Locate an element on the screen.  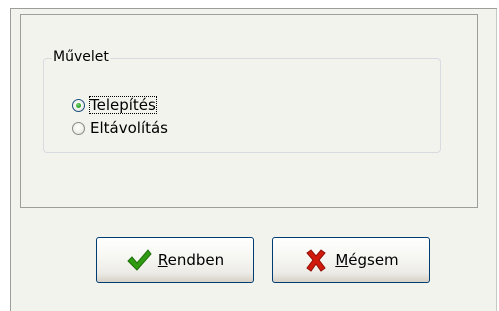
radio-install-label: Telepítés is located at coordinates (123, 105).